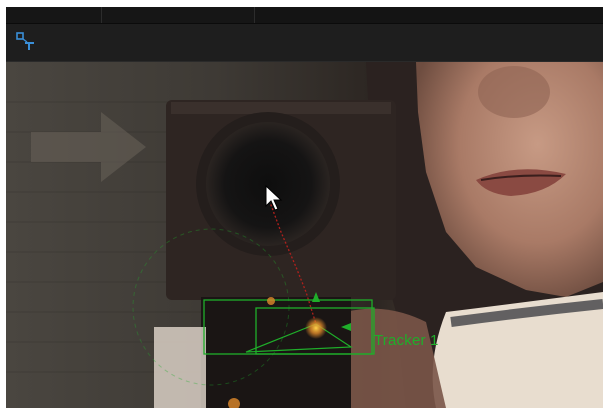  What do you see at coordinates (406, 340) in the screenshot?
I see `tracker-label: Tracker 1` at bounding box center [406, 340].